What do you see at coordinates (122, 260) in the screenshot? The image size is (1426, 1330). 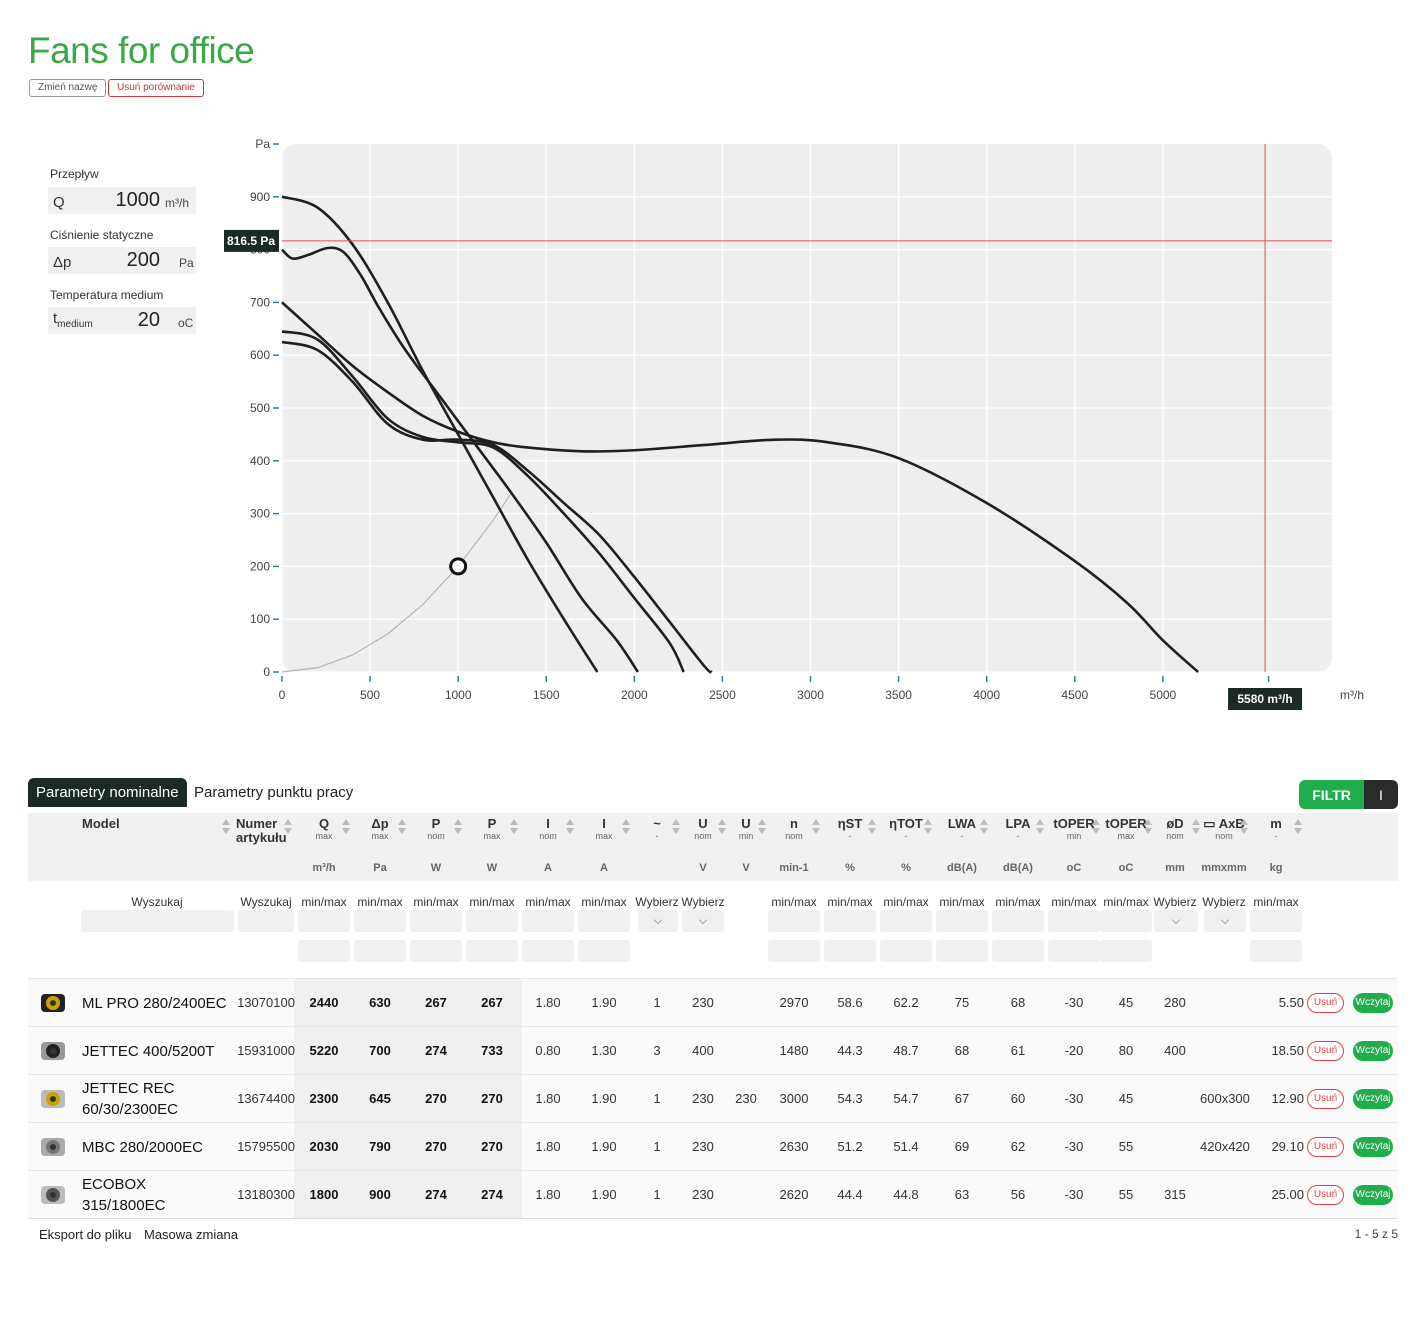 I see `pressure-field: Δp 200 Pa` at bounding box center [122, 260].